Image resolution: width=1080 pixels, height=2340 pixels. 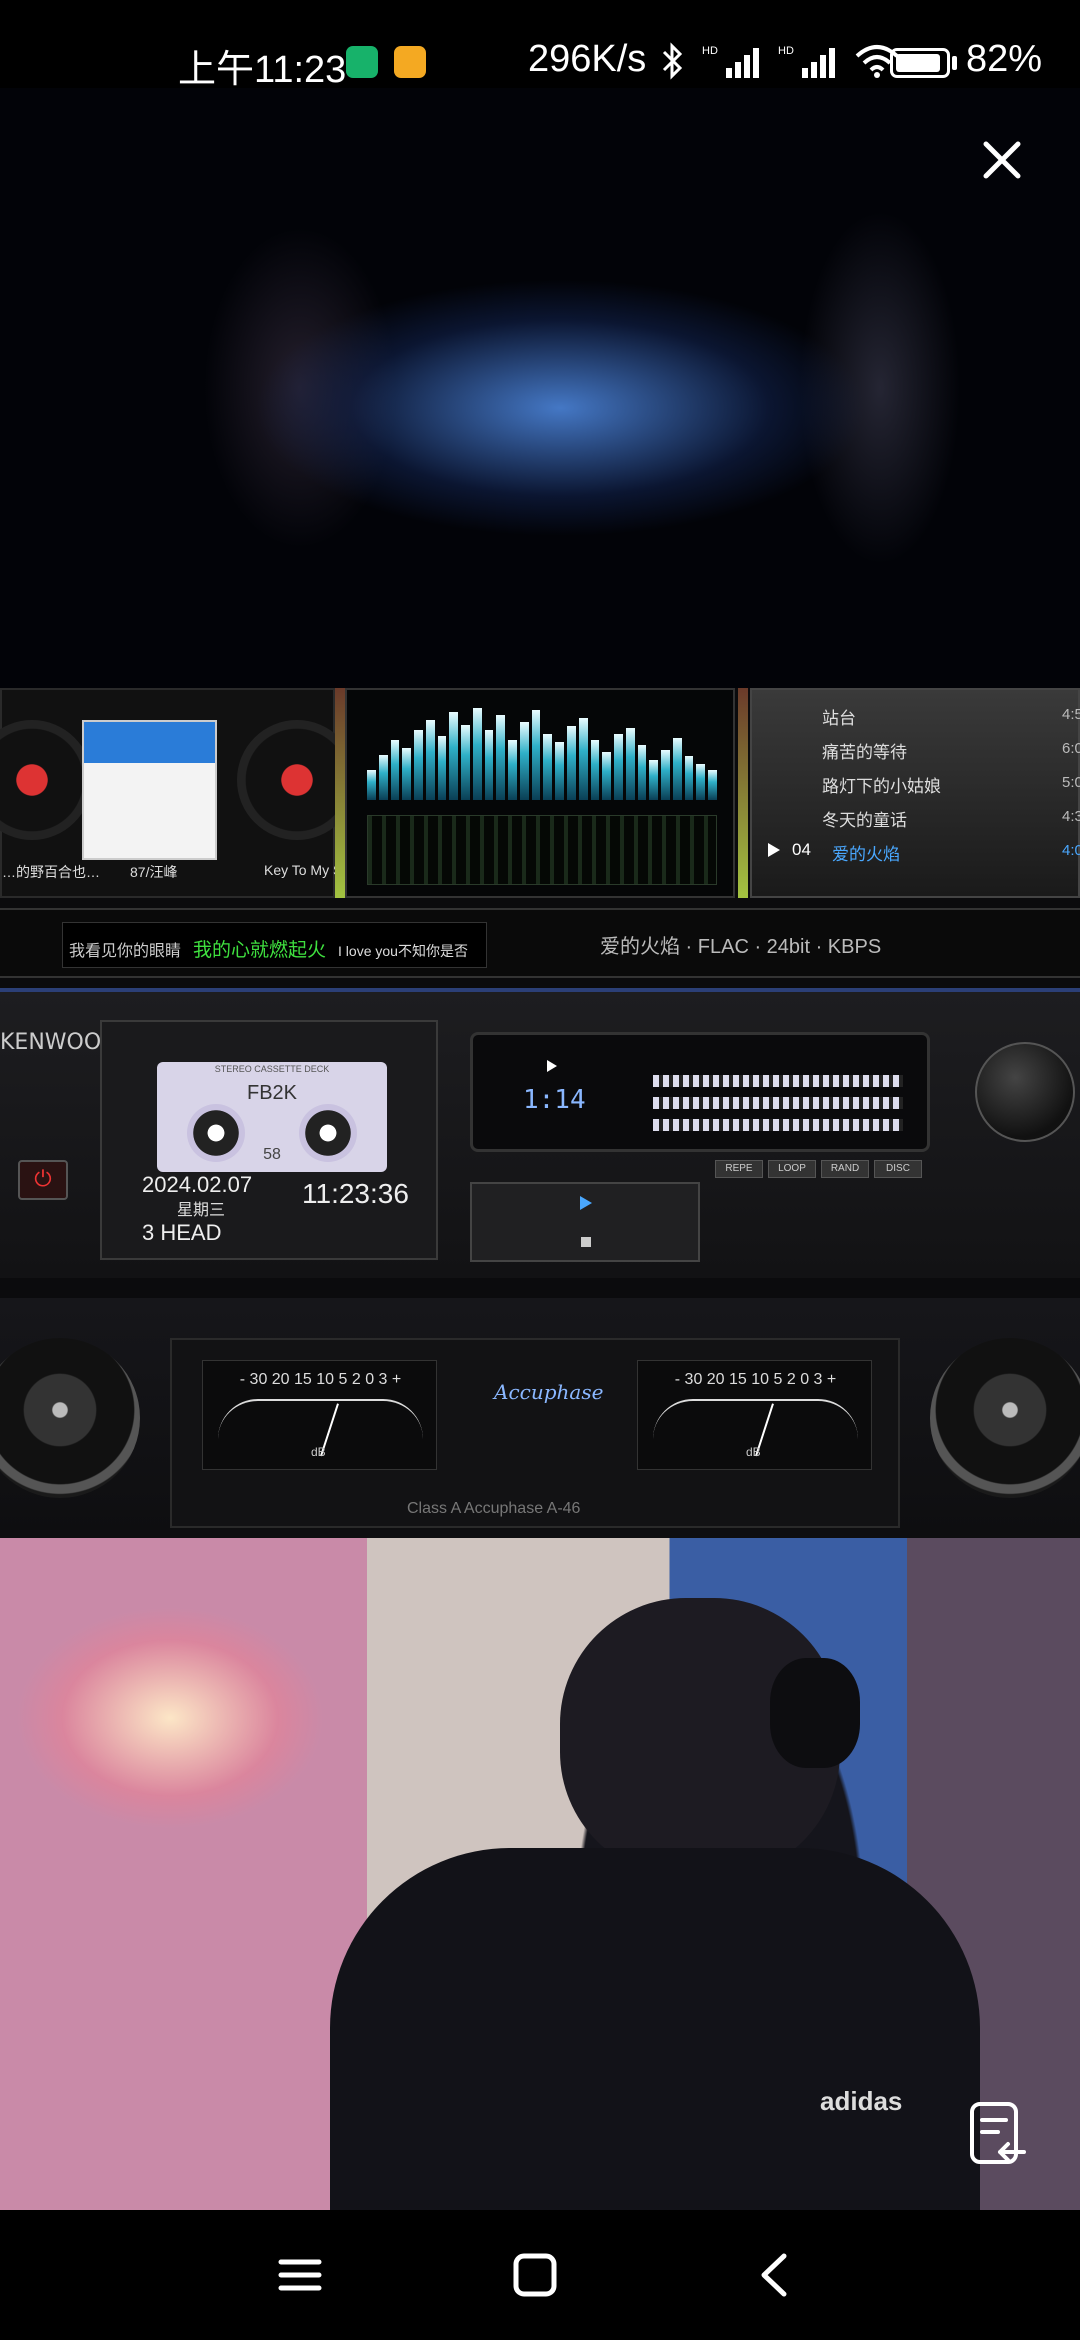 I want to click on status-icons: HD HD, so click(x=780, y=61).